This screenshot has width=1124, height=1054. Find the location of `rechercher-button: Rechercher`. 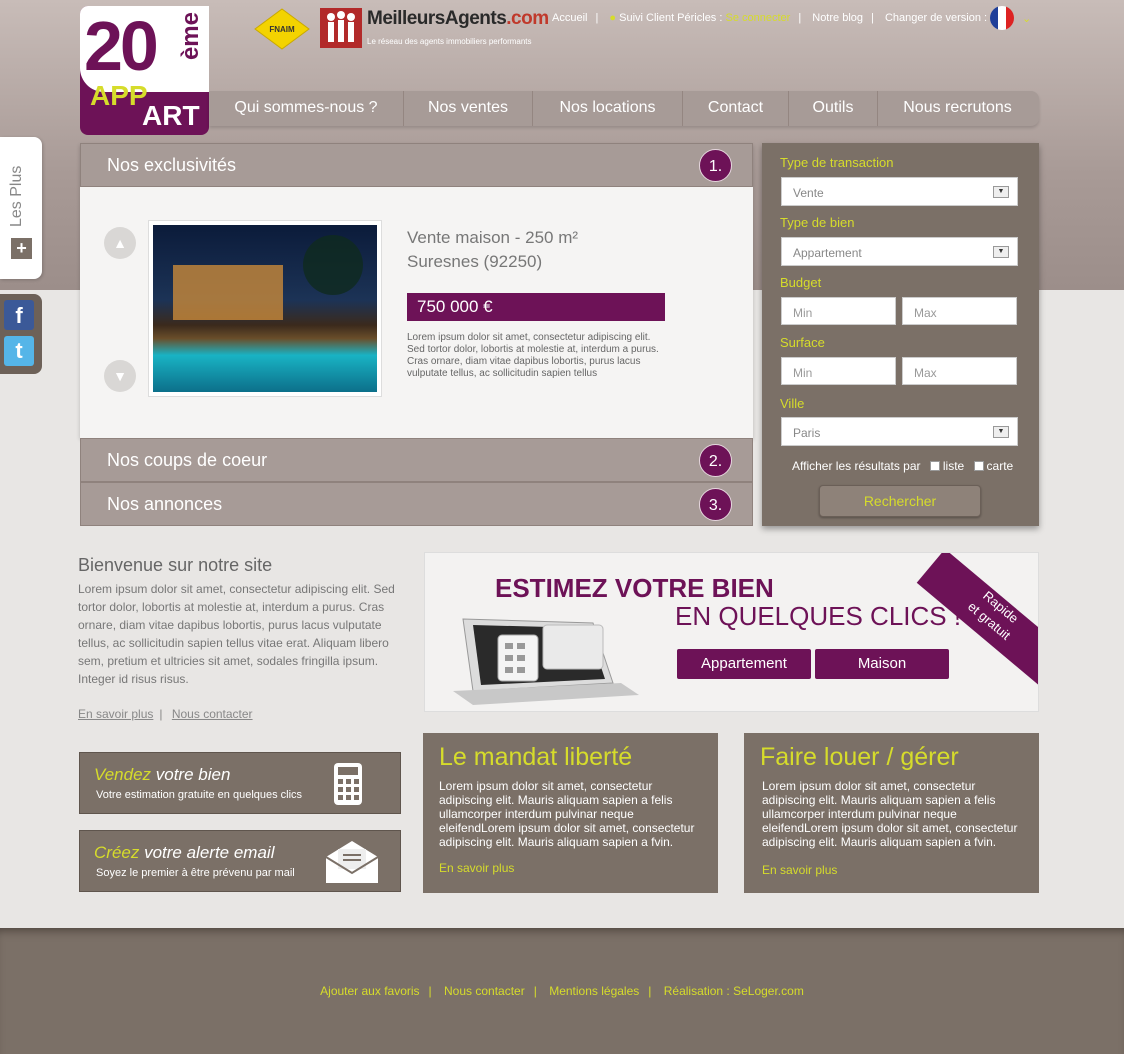

rechercher-button: Rechercher is located at coordinates (900, 501).